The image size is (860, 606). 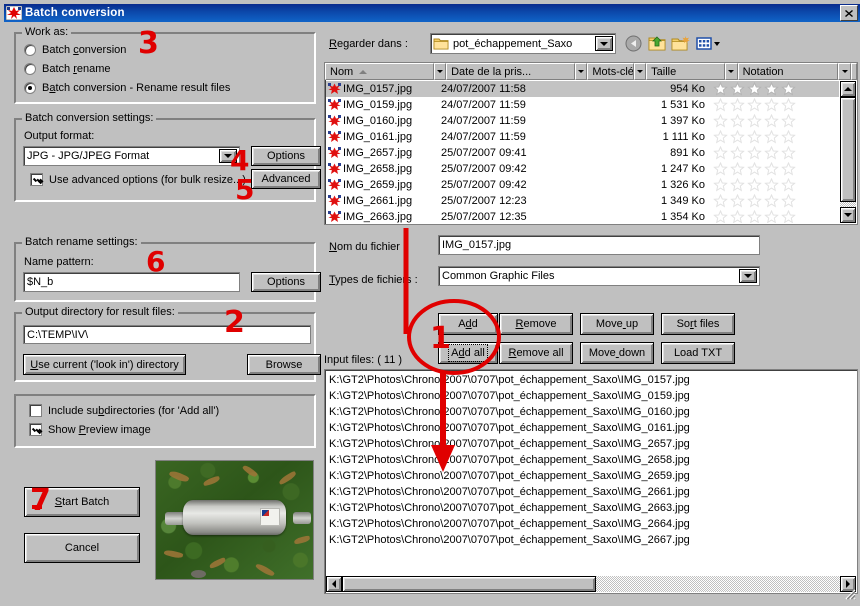 What do you see at coordinates (682, 217) in the screenshot?
I see `file-size-cell: 1 354 Ko` at bounding box center [682, 217].